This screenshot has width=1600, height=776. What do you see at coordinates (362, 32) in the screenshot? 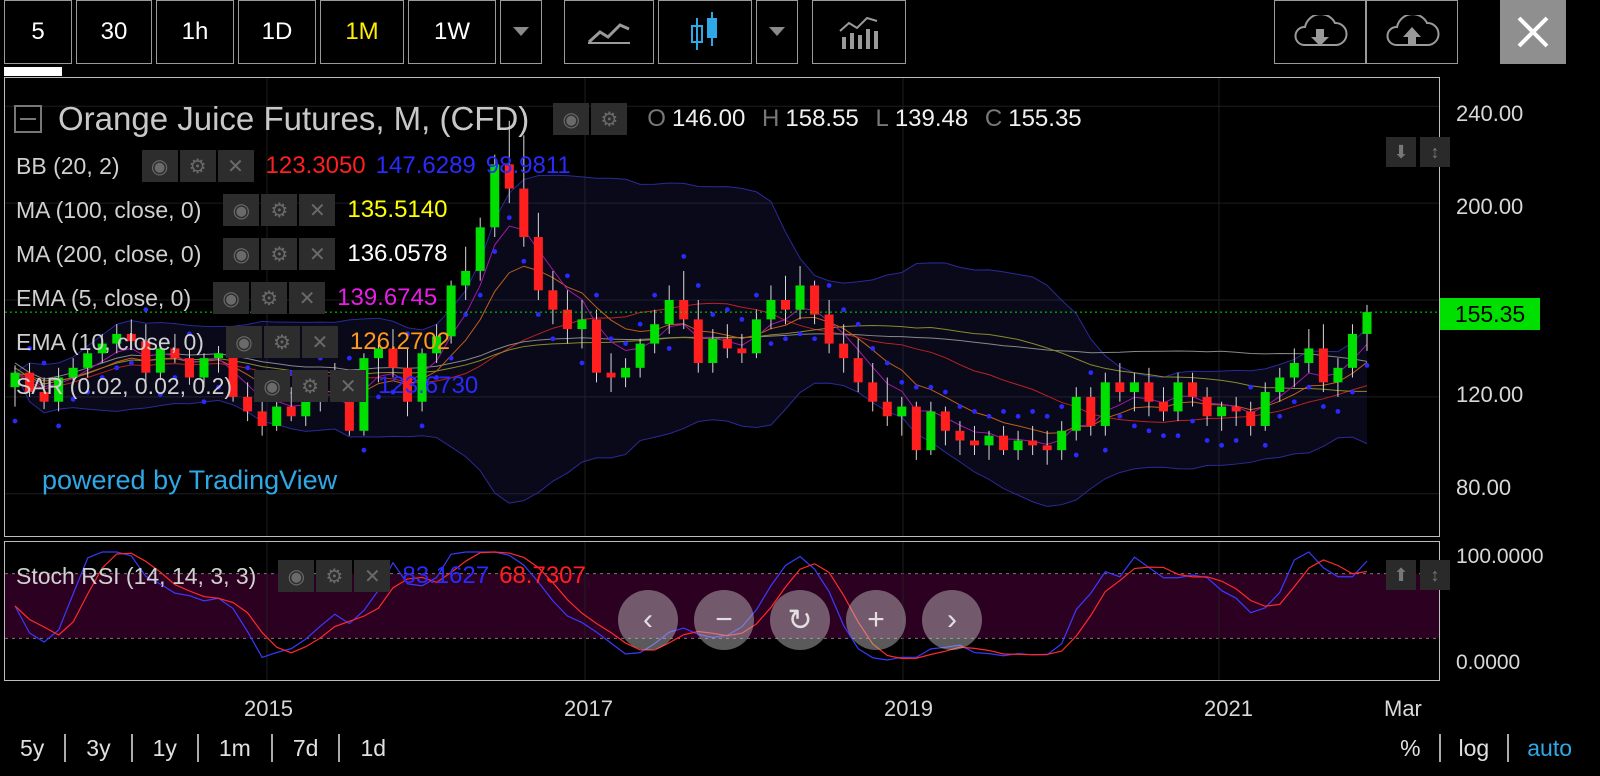
I see `interval-1m-button: 1M` at bounding box center [362, 32].